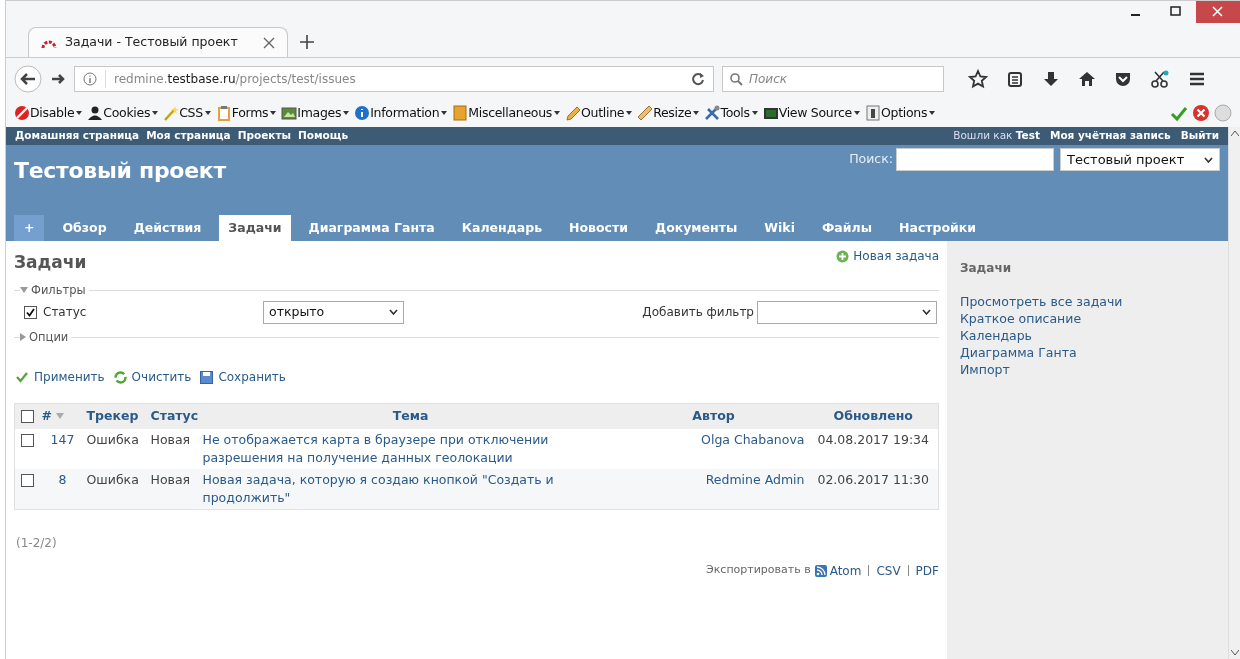 The image size is (1240, 659). What do you see at coordinates (410, 416) in the screenshot?
I see `column-header: Тема` at bounding box center [410, 416].